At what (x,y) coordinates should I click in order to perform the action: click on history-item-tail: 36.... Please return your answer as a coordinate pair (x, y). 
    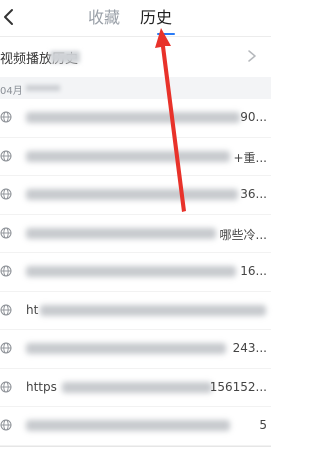
    Looking at the image, I should click on (253, 194).